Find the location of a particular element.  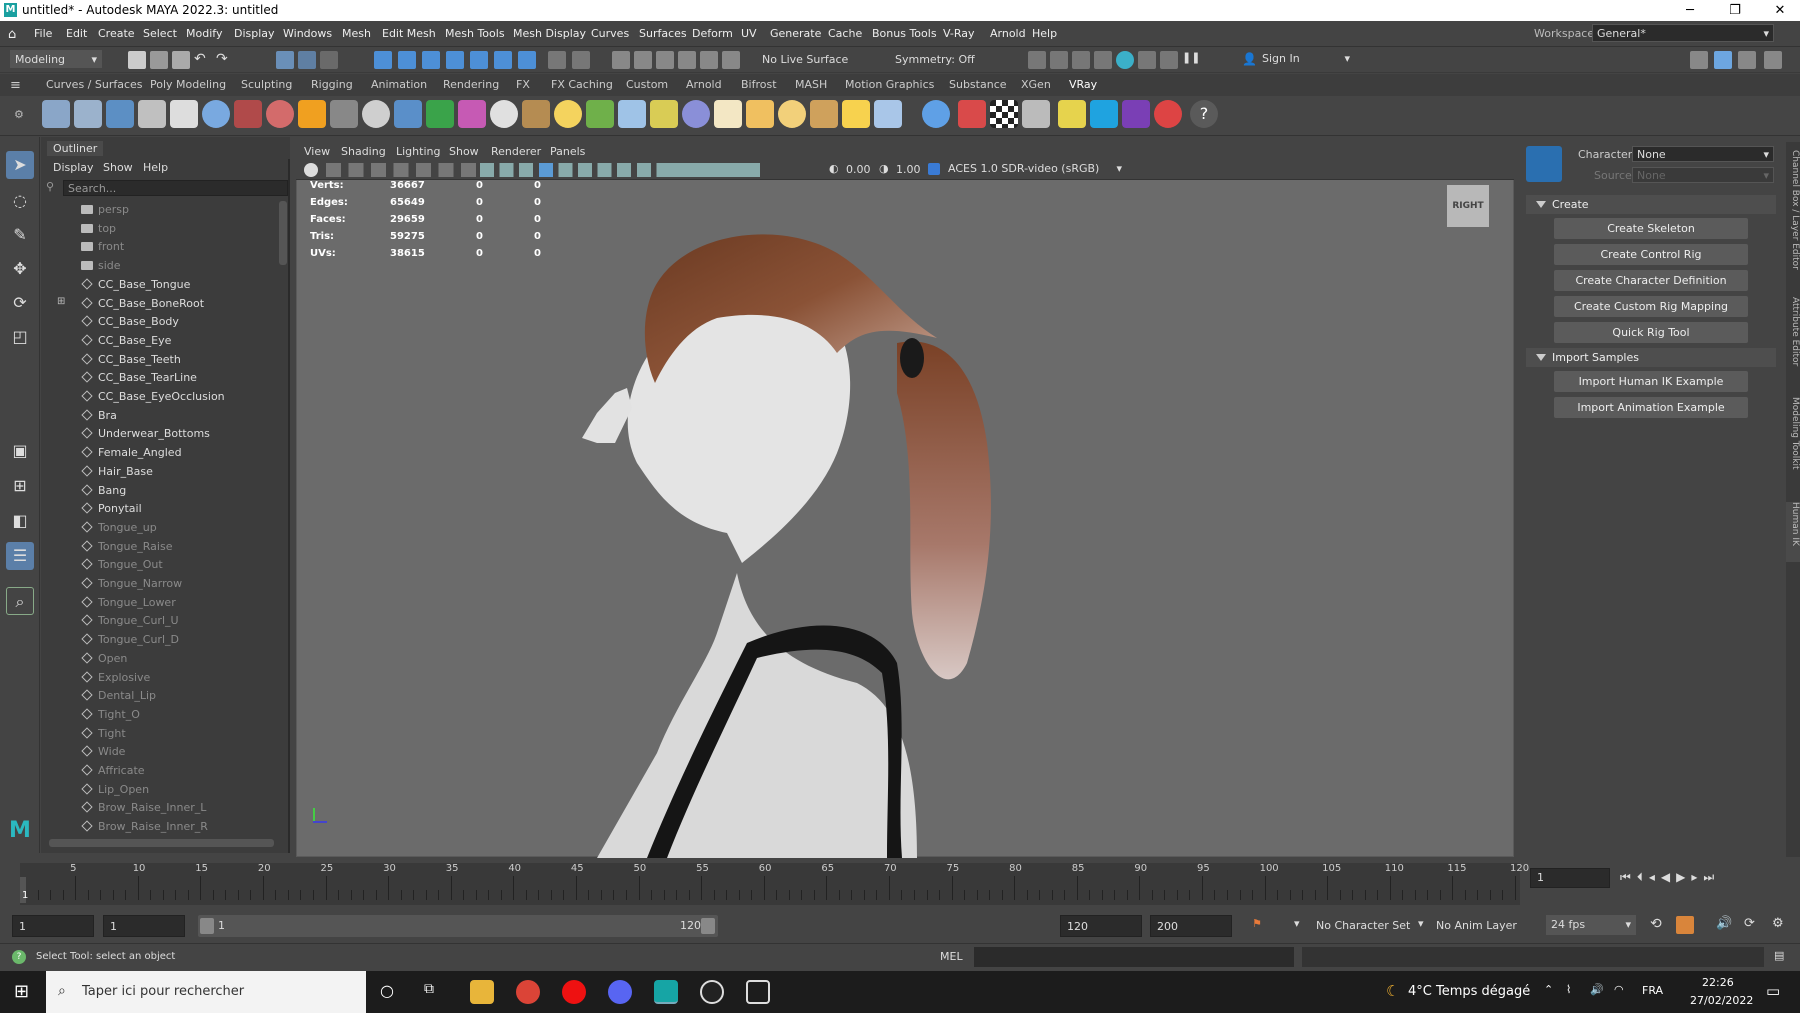

shelf-tab-rigging: Rigging is located at coordinates (332, 84).